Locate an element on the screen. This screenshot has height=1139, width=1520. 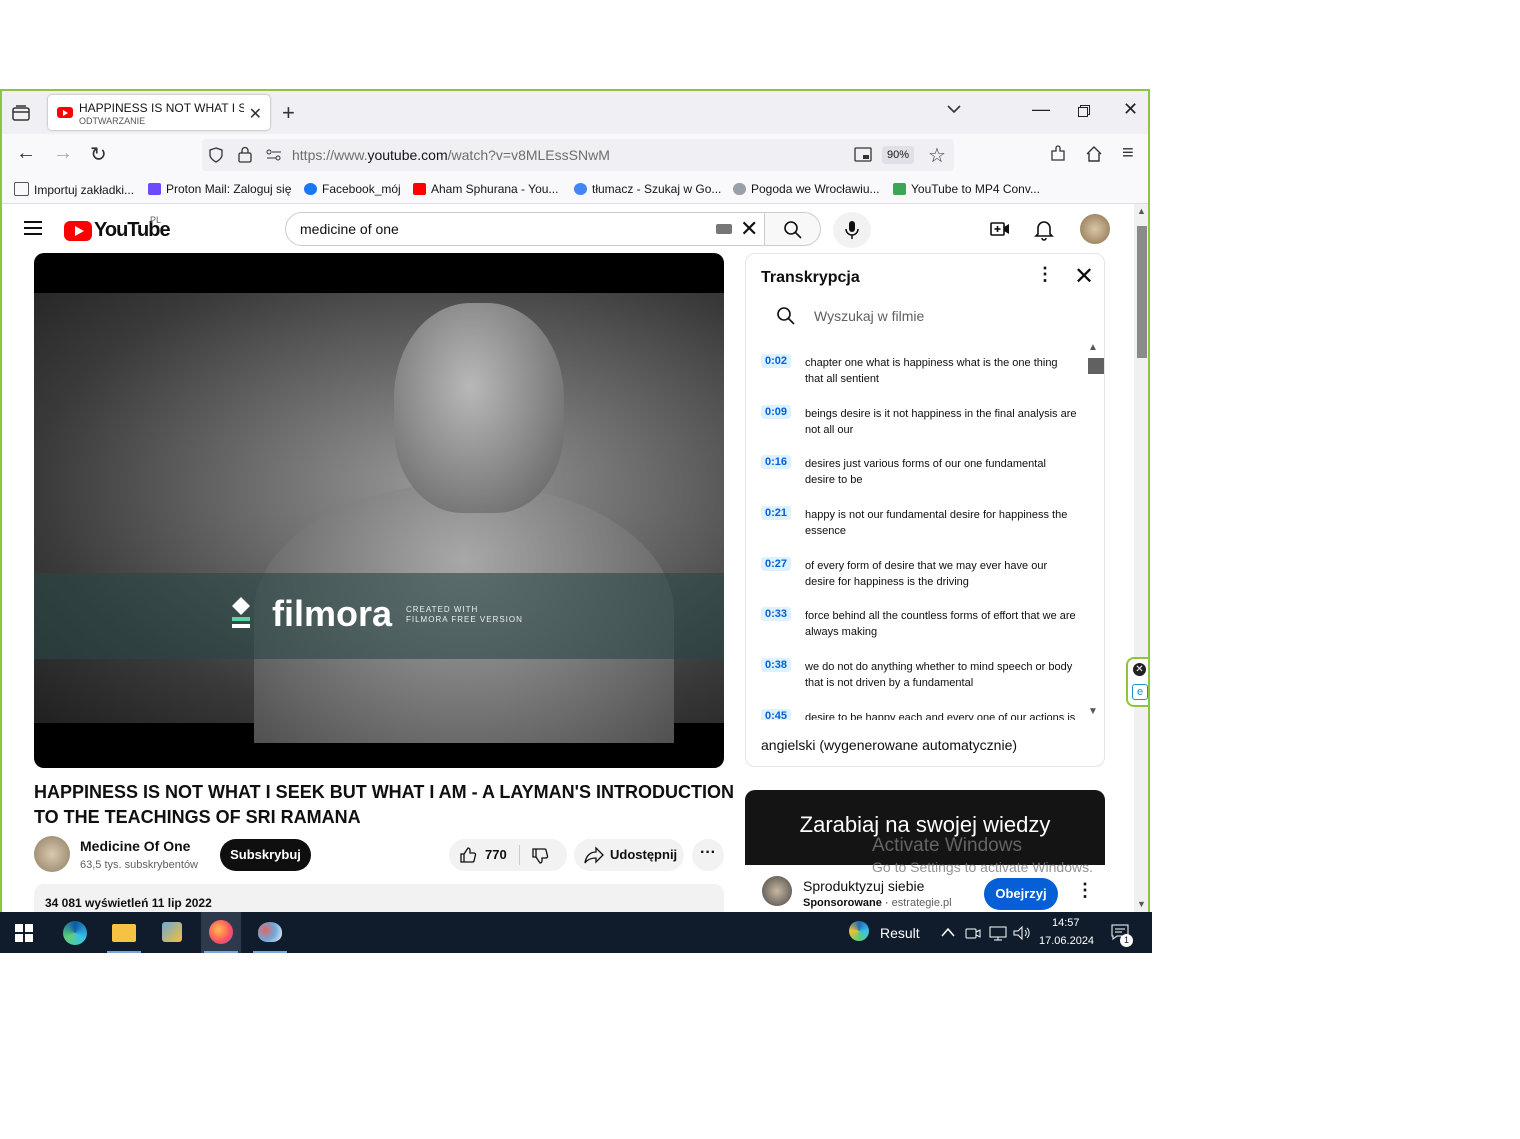
dislike-icon is located at coordinates (540, 856).